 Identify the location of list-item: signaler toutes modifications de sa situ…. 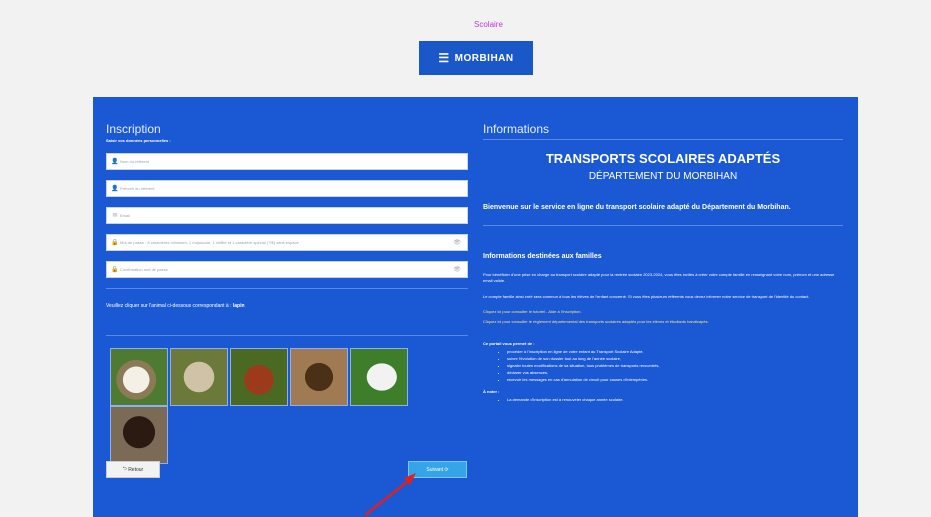
(675, 365).